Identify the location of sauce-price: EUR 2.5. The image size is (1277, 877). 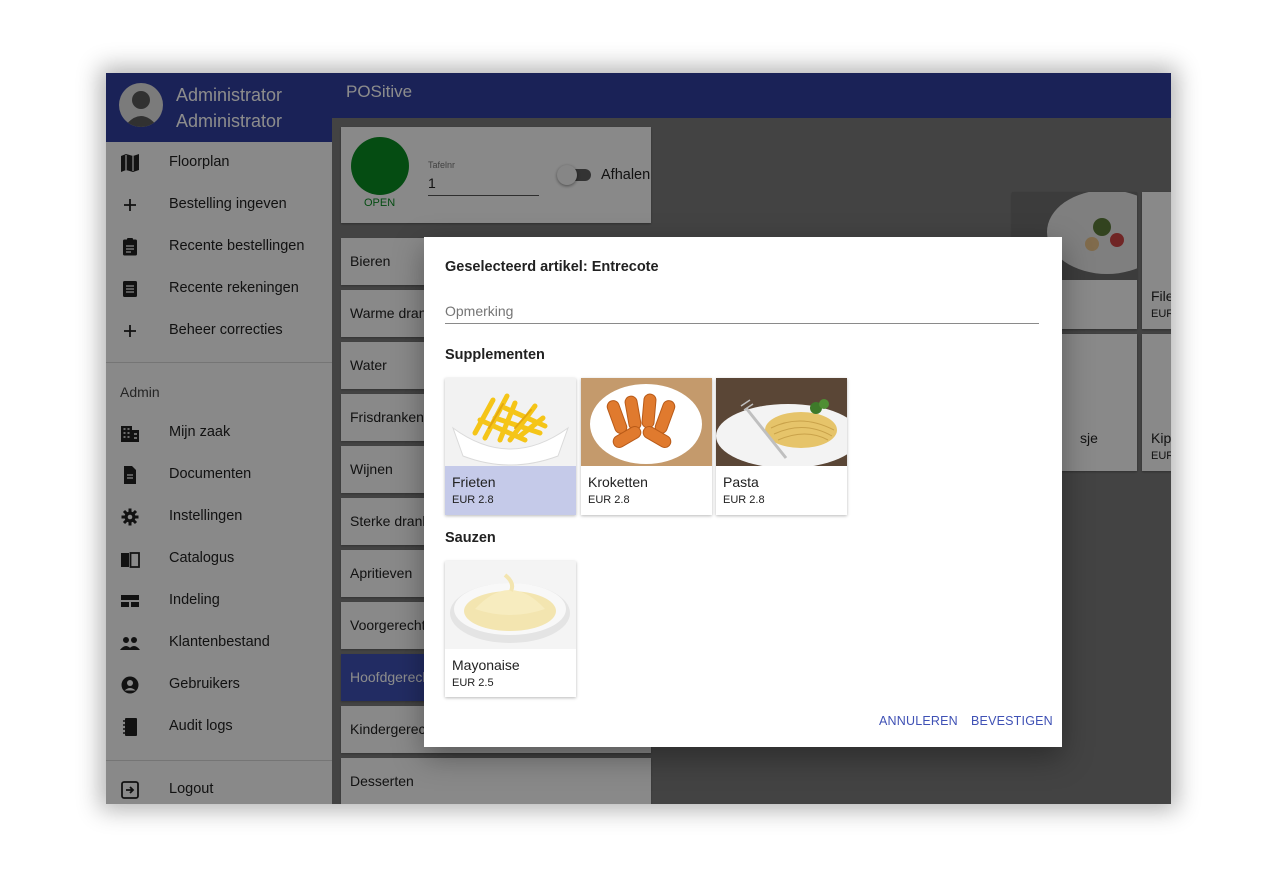
(473, 683).